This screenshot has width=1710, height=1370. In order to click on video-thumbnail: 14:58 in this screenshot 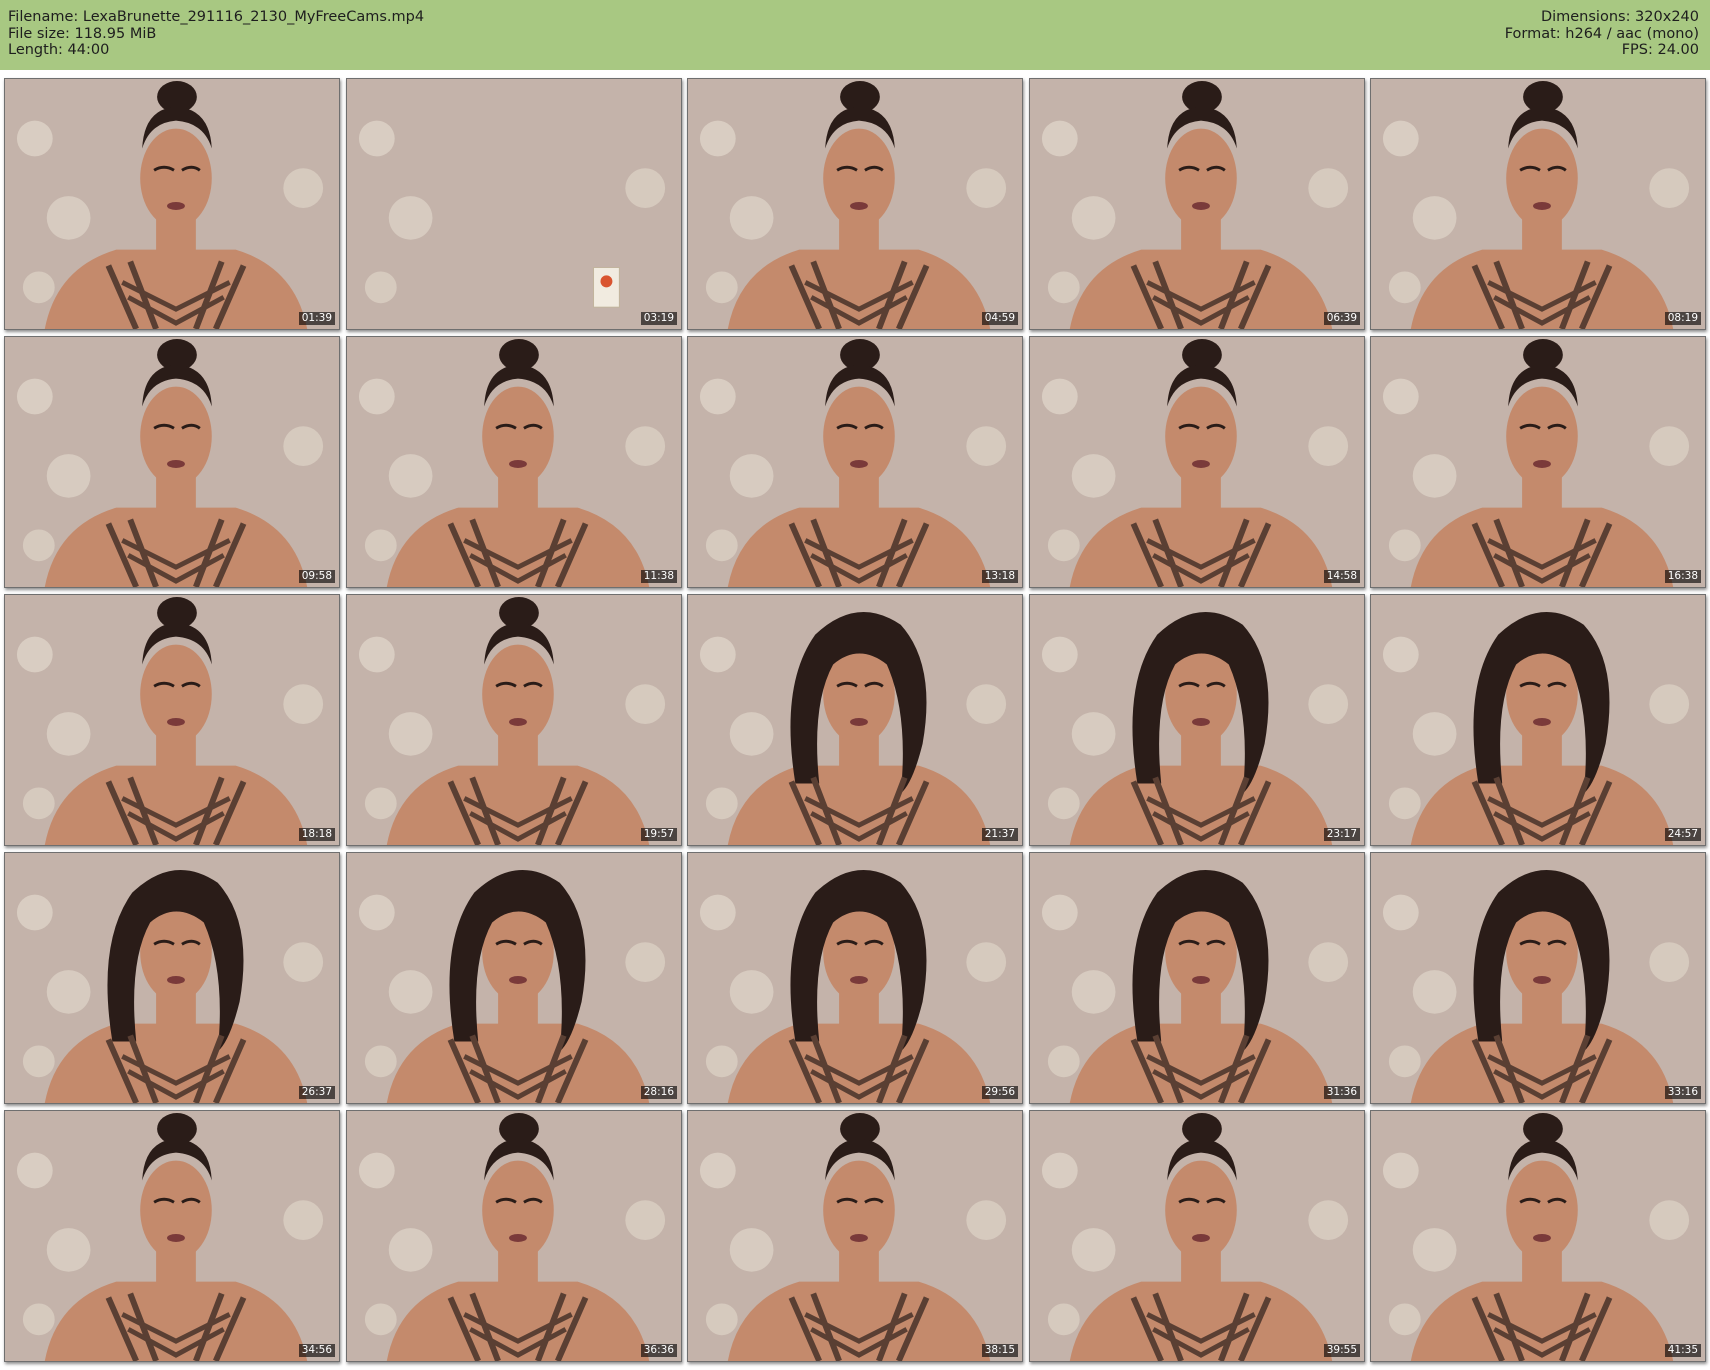, I will do `click(1197, 462)`.